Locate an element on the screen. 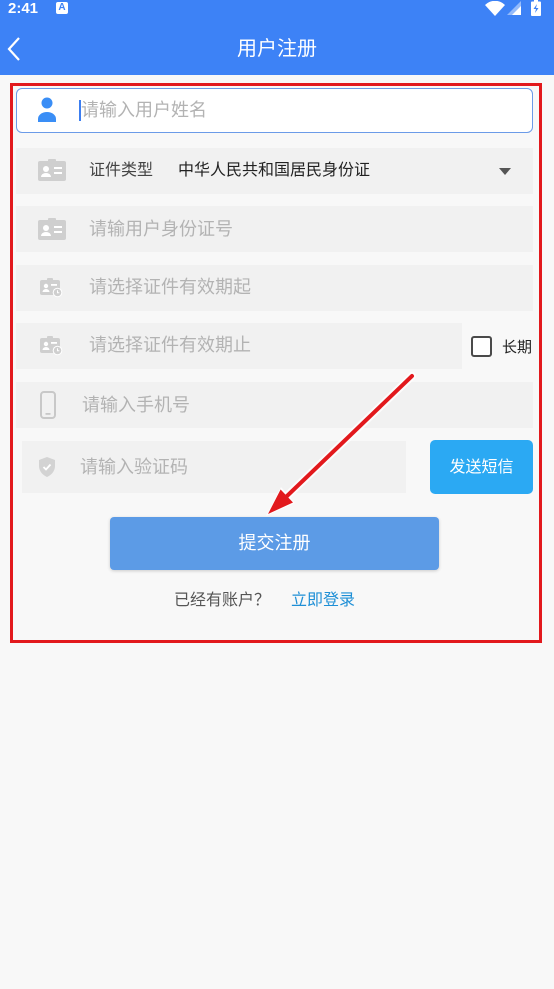  status-time: 2:41 is located at coordinates (23, 8).